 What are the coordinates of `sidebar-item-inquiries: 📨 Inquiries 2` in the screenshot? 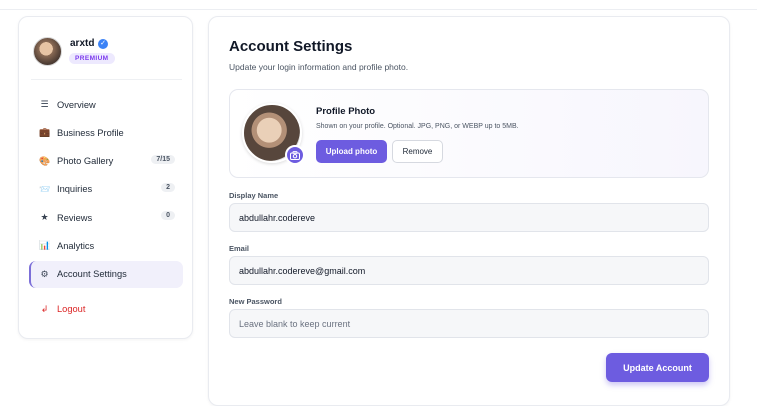 It's located at (106, 189).